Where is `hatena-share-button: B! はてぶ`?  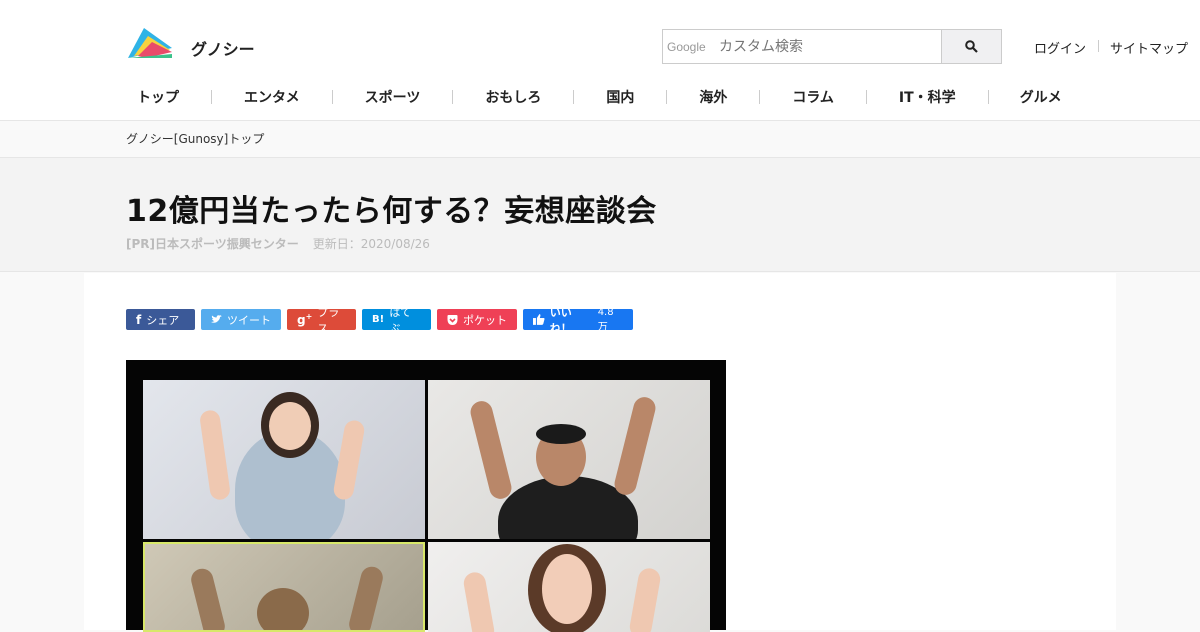 hatena-share-button: B! はてぶ is located at coordinates (396, 320).